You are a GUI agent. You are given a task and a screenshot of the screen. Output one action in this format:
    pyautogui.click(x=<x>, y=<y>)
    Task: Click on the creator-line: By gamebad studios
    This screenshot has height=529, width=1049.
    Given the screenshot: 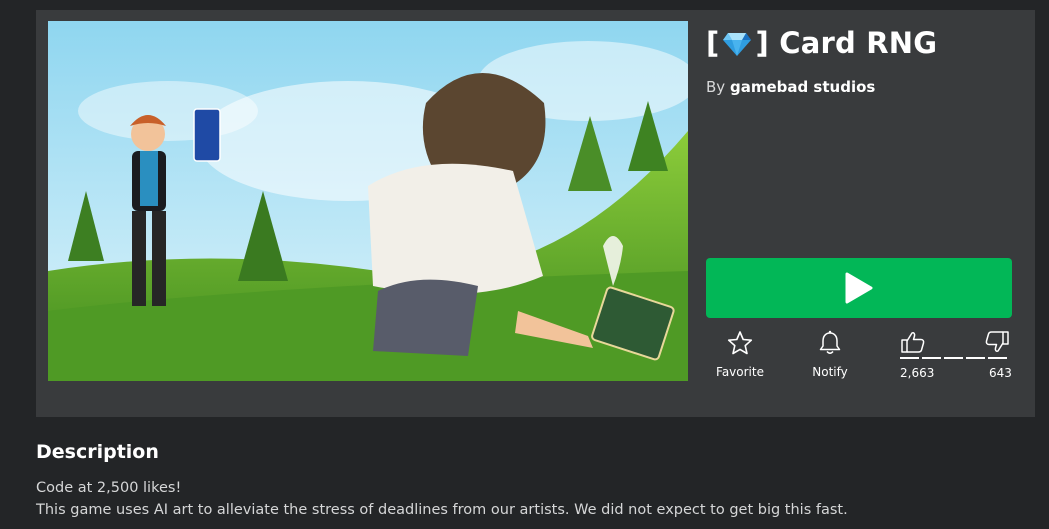 What is the action you would take?
    pyautogui.click(x=790, y=87)
    